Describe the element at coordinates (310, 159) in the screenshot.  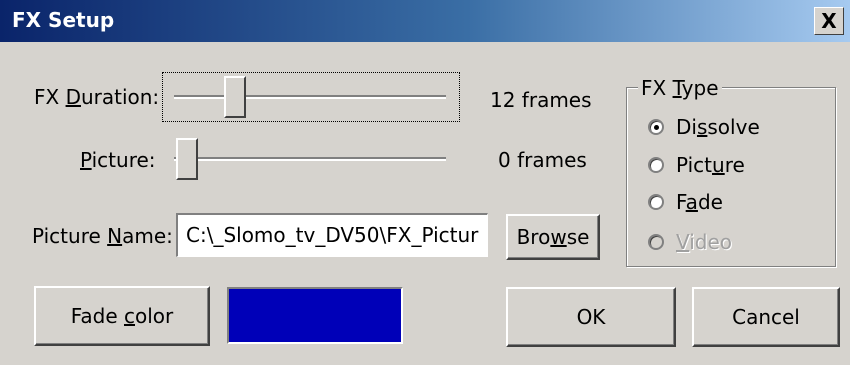
I see `picture-track` at that location.